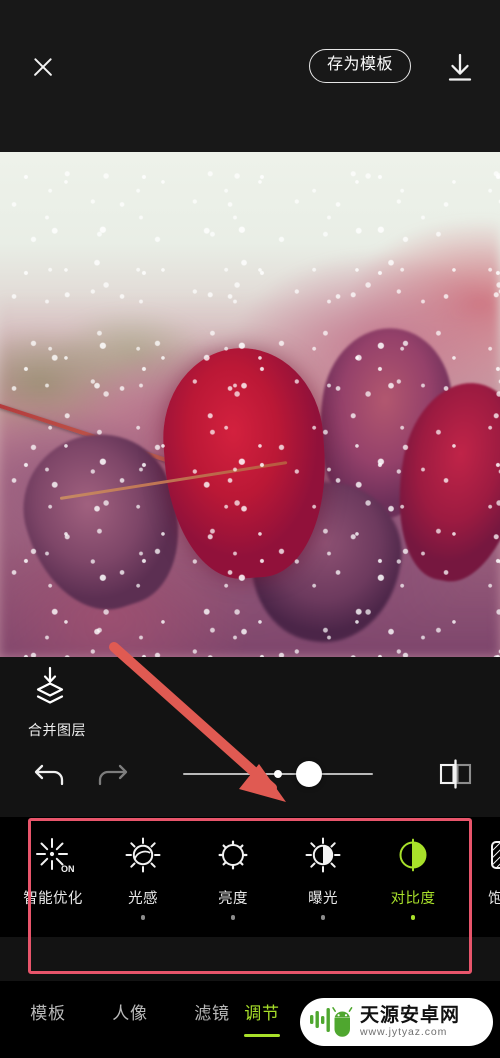 The image size is (500, 1058). I want to click on adjust-tool-strip: ON 智能优化 光感 亮度 曝光 对比度 饱, so click(250, 877).